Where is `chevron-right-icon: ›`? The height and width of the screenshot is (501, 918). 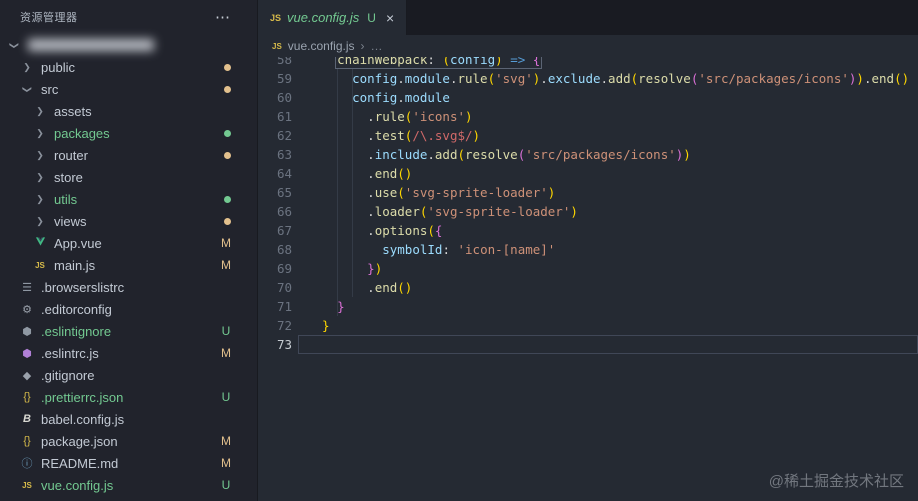 chevron-right-icon: › is located at coordinates (362, 46).